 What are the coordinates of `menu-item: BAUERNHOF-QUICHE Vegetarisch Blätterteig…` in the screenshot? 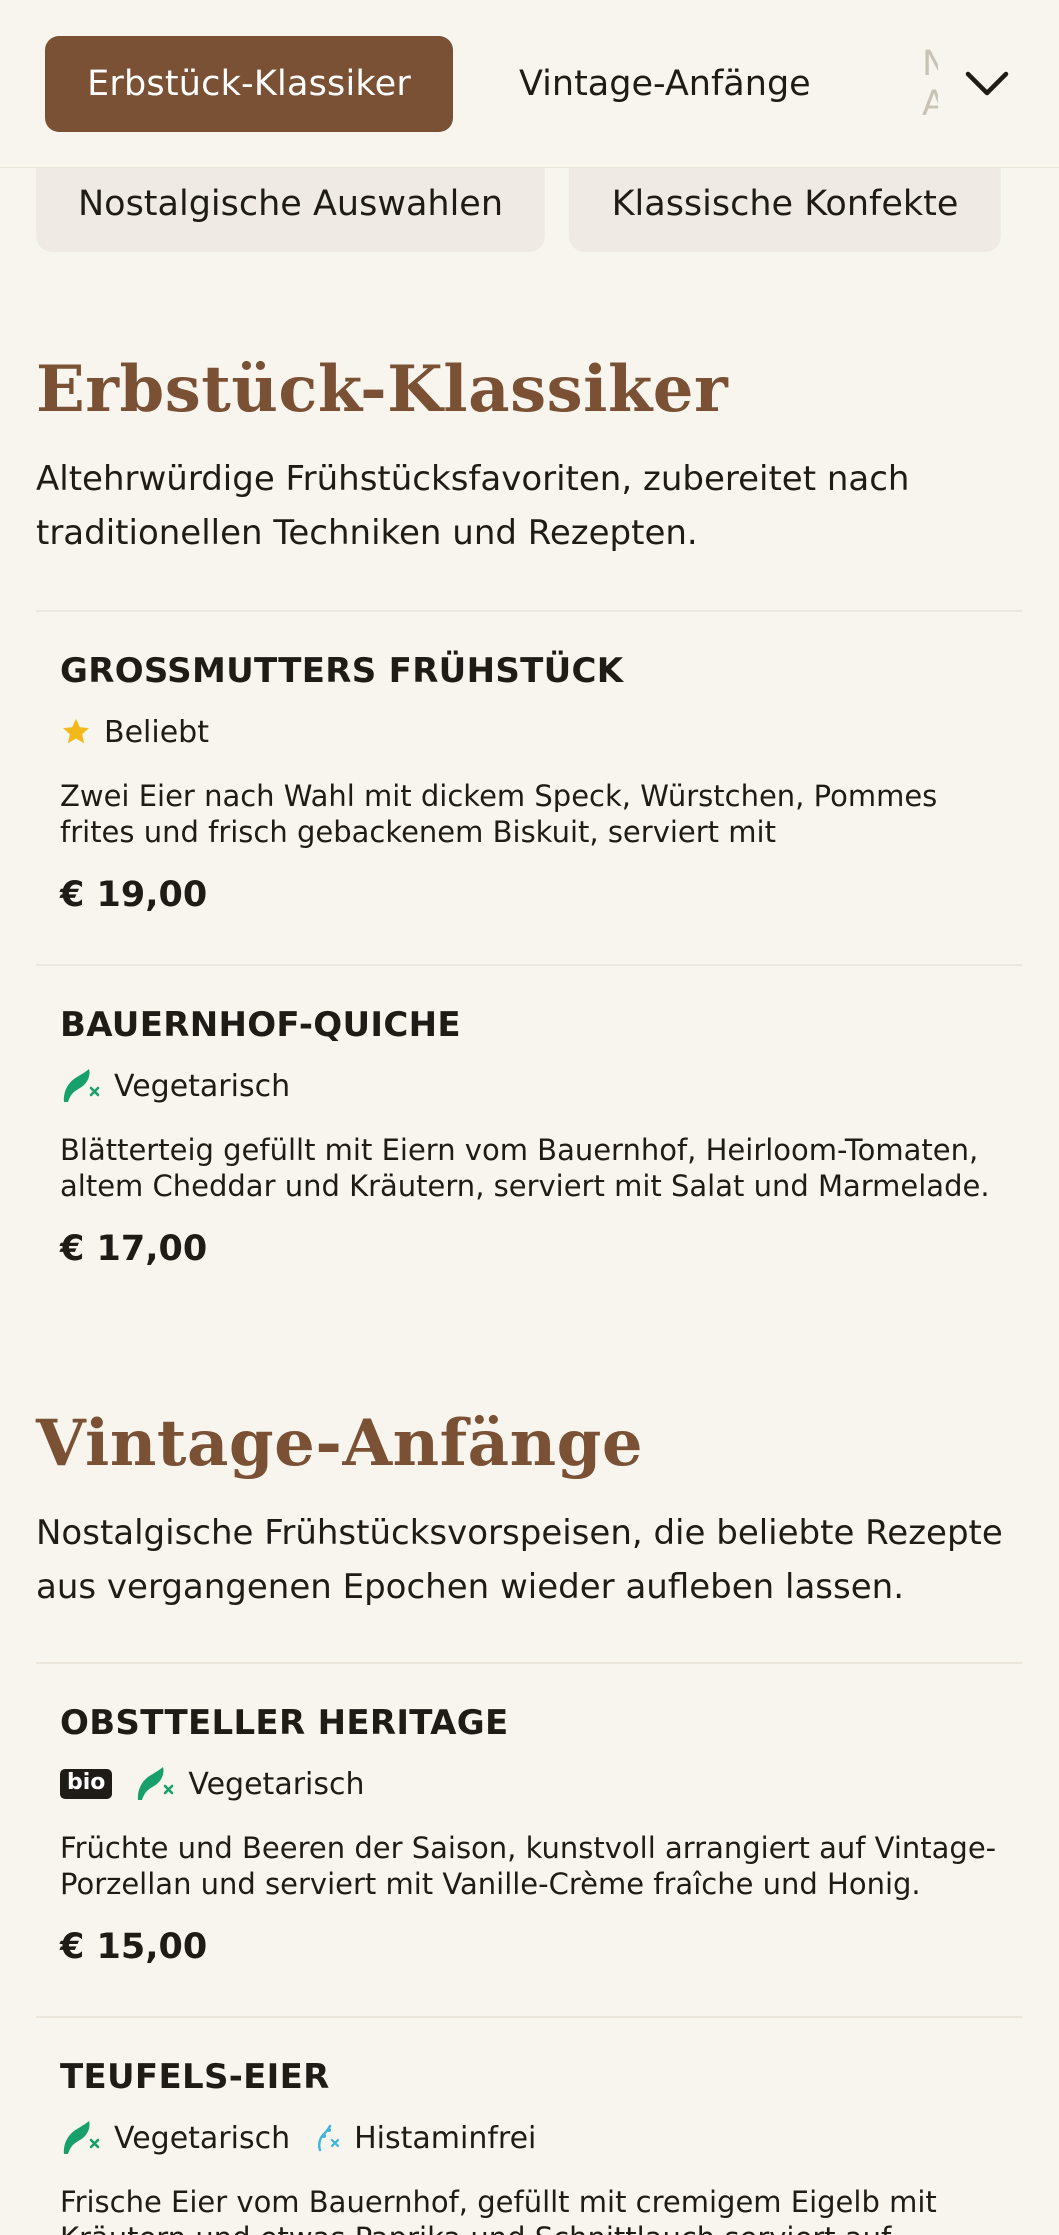 It's located at (540, 1136).